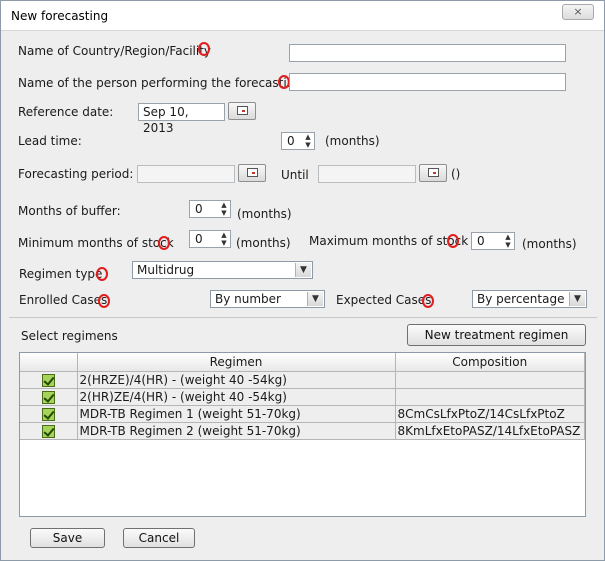  Describe the element at coordinates (236, 362) in the screenshot. I see `column-header-regimen: Regimen` at that location.